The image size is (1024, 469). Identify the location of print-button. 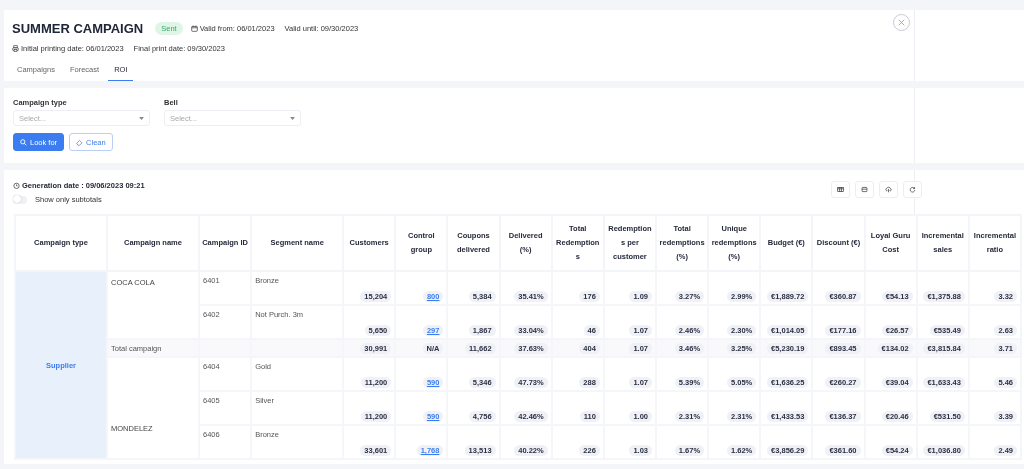
(864, 189).